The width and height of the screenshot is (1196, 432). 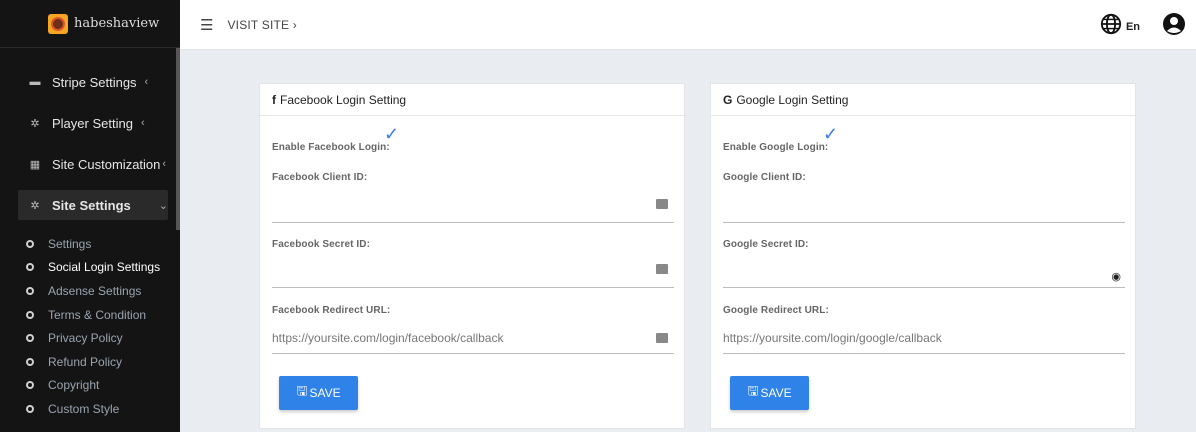 What do you see at coordinates (1111, 26) in the screenshot?
I see `globe-icon` at bounding box center [1111, 26].